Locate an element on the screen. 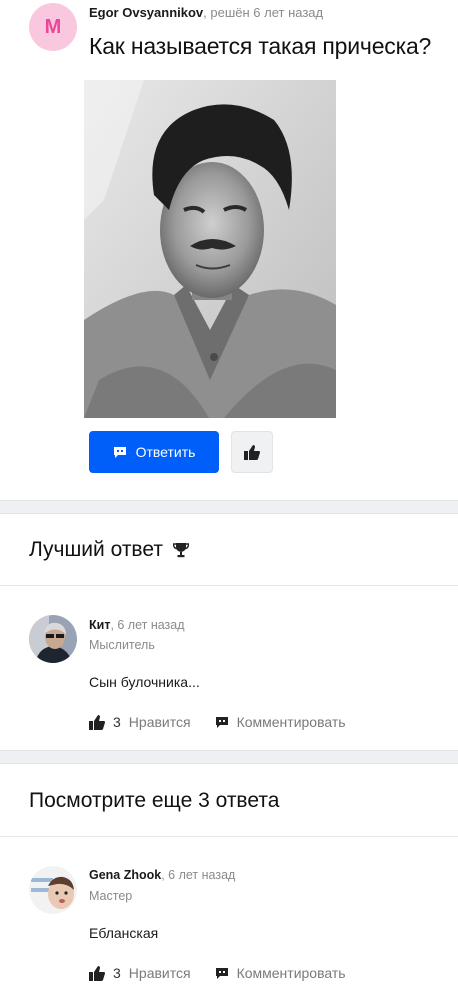 This screenshot has height=1000, width=458. question-status: , решён 6 лет назад is located at coordinates (263, 12).